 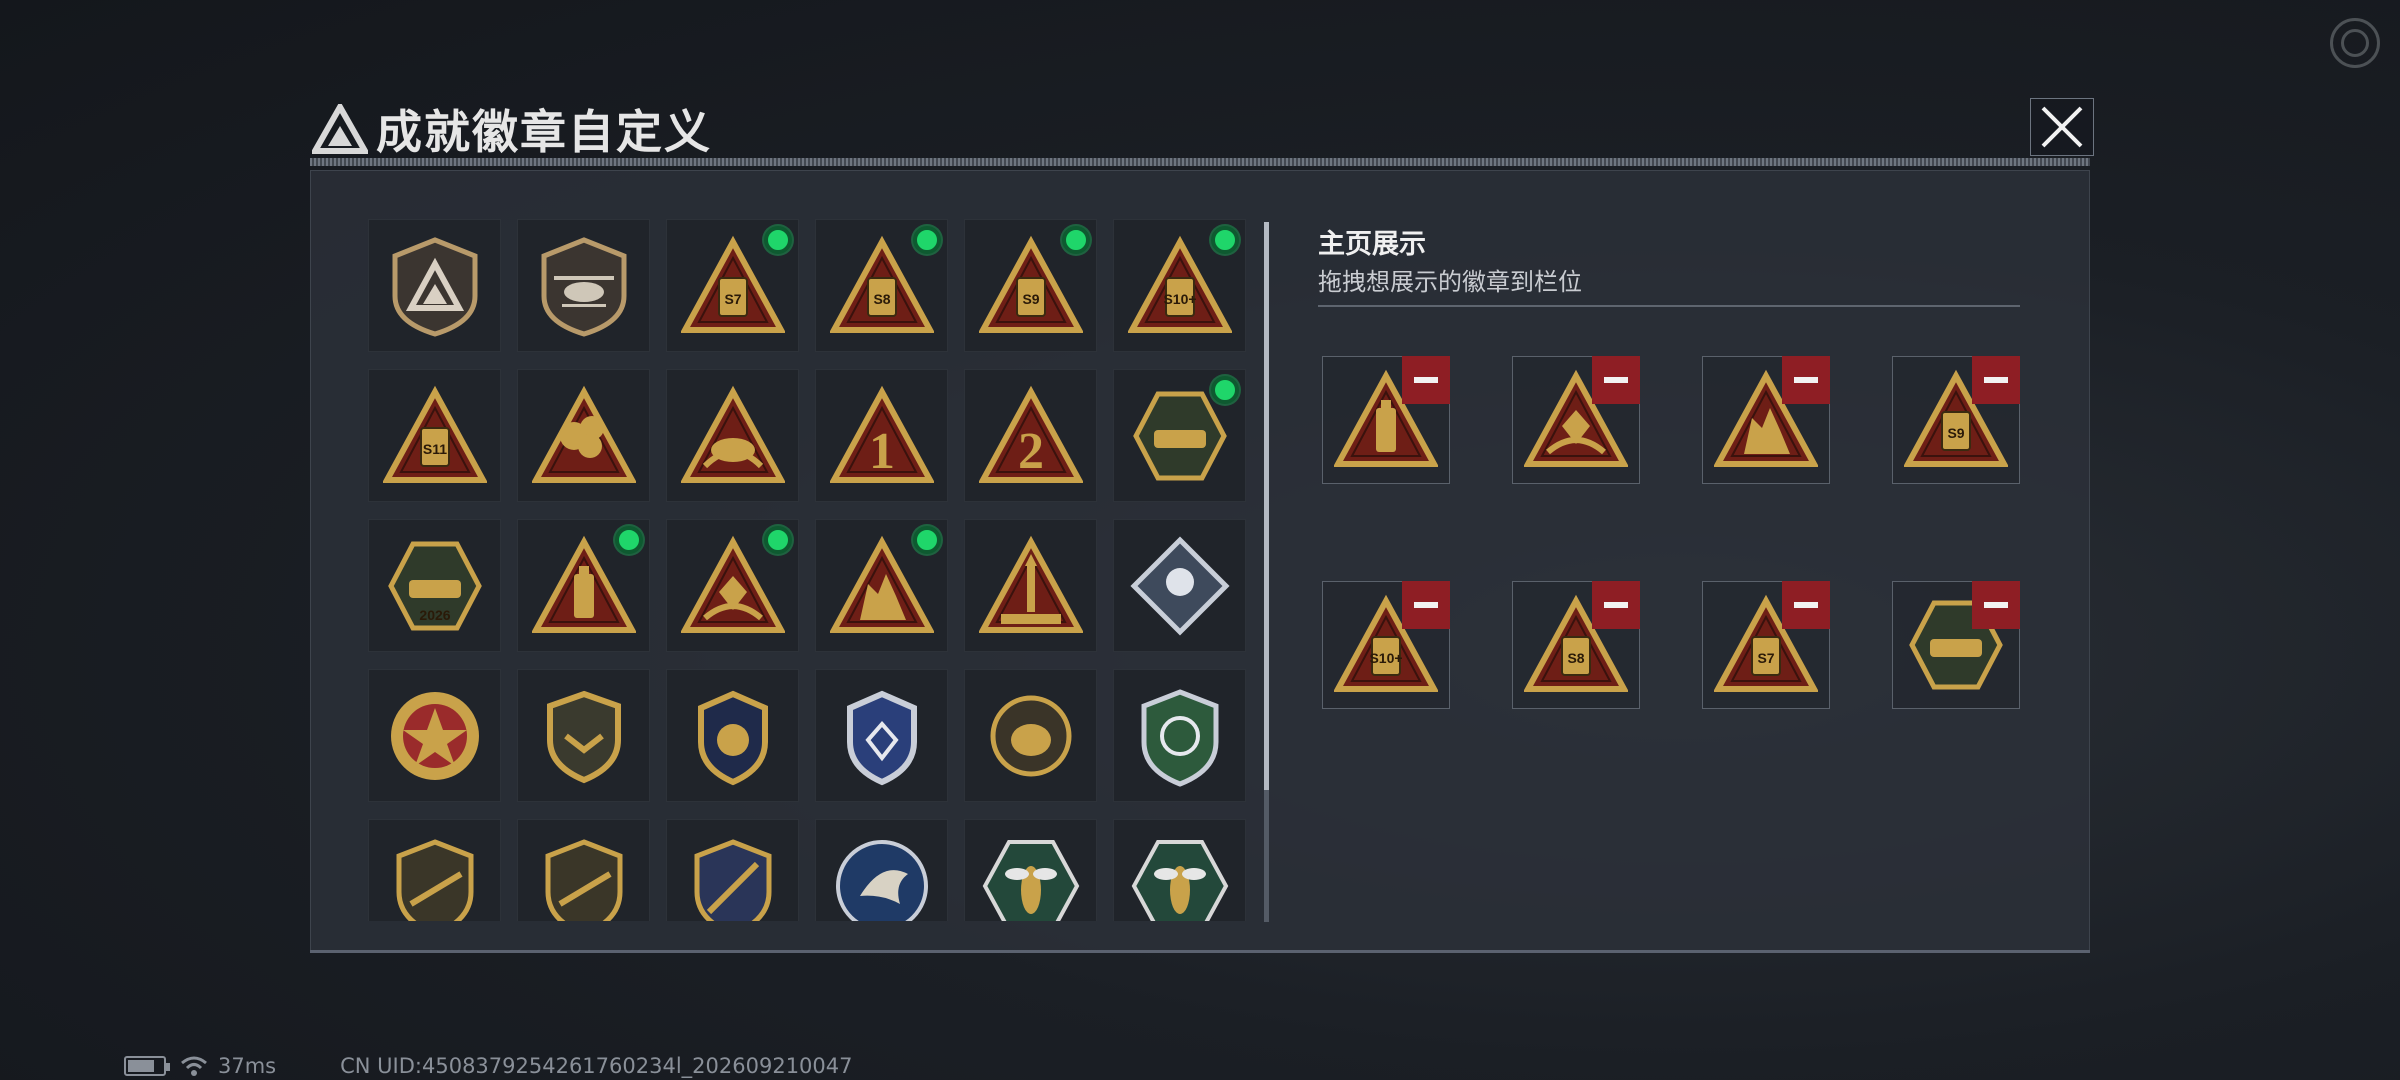 What do you see at coordinates (583, 879) in the screenshot?
I see `rifle-badge-b-badge-icon` at bounding box center [583, 879].